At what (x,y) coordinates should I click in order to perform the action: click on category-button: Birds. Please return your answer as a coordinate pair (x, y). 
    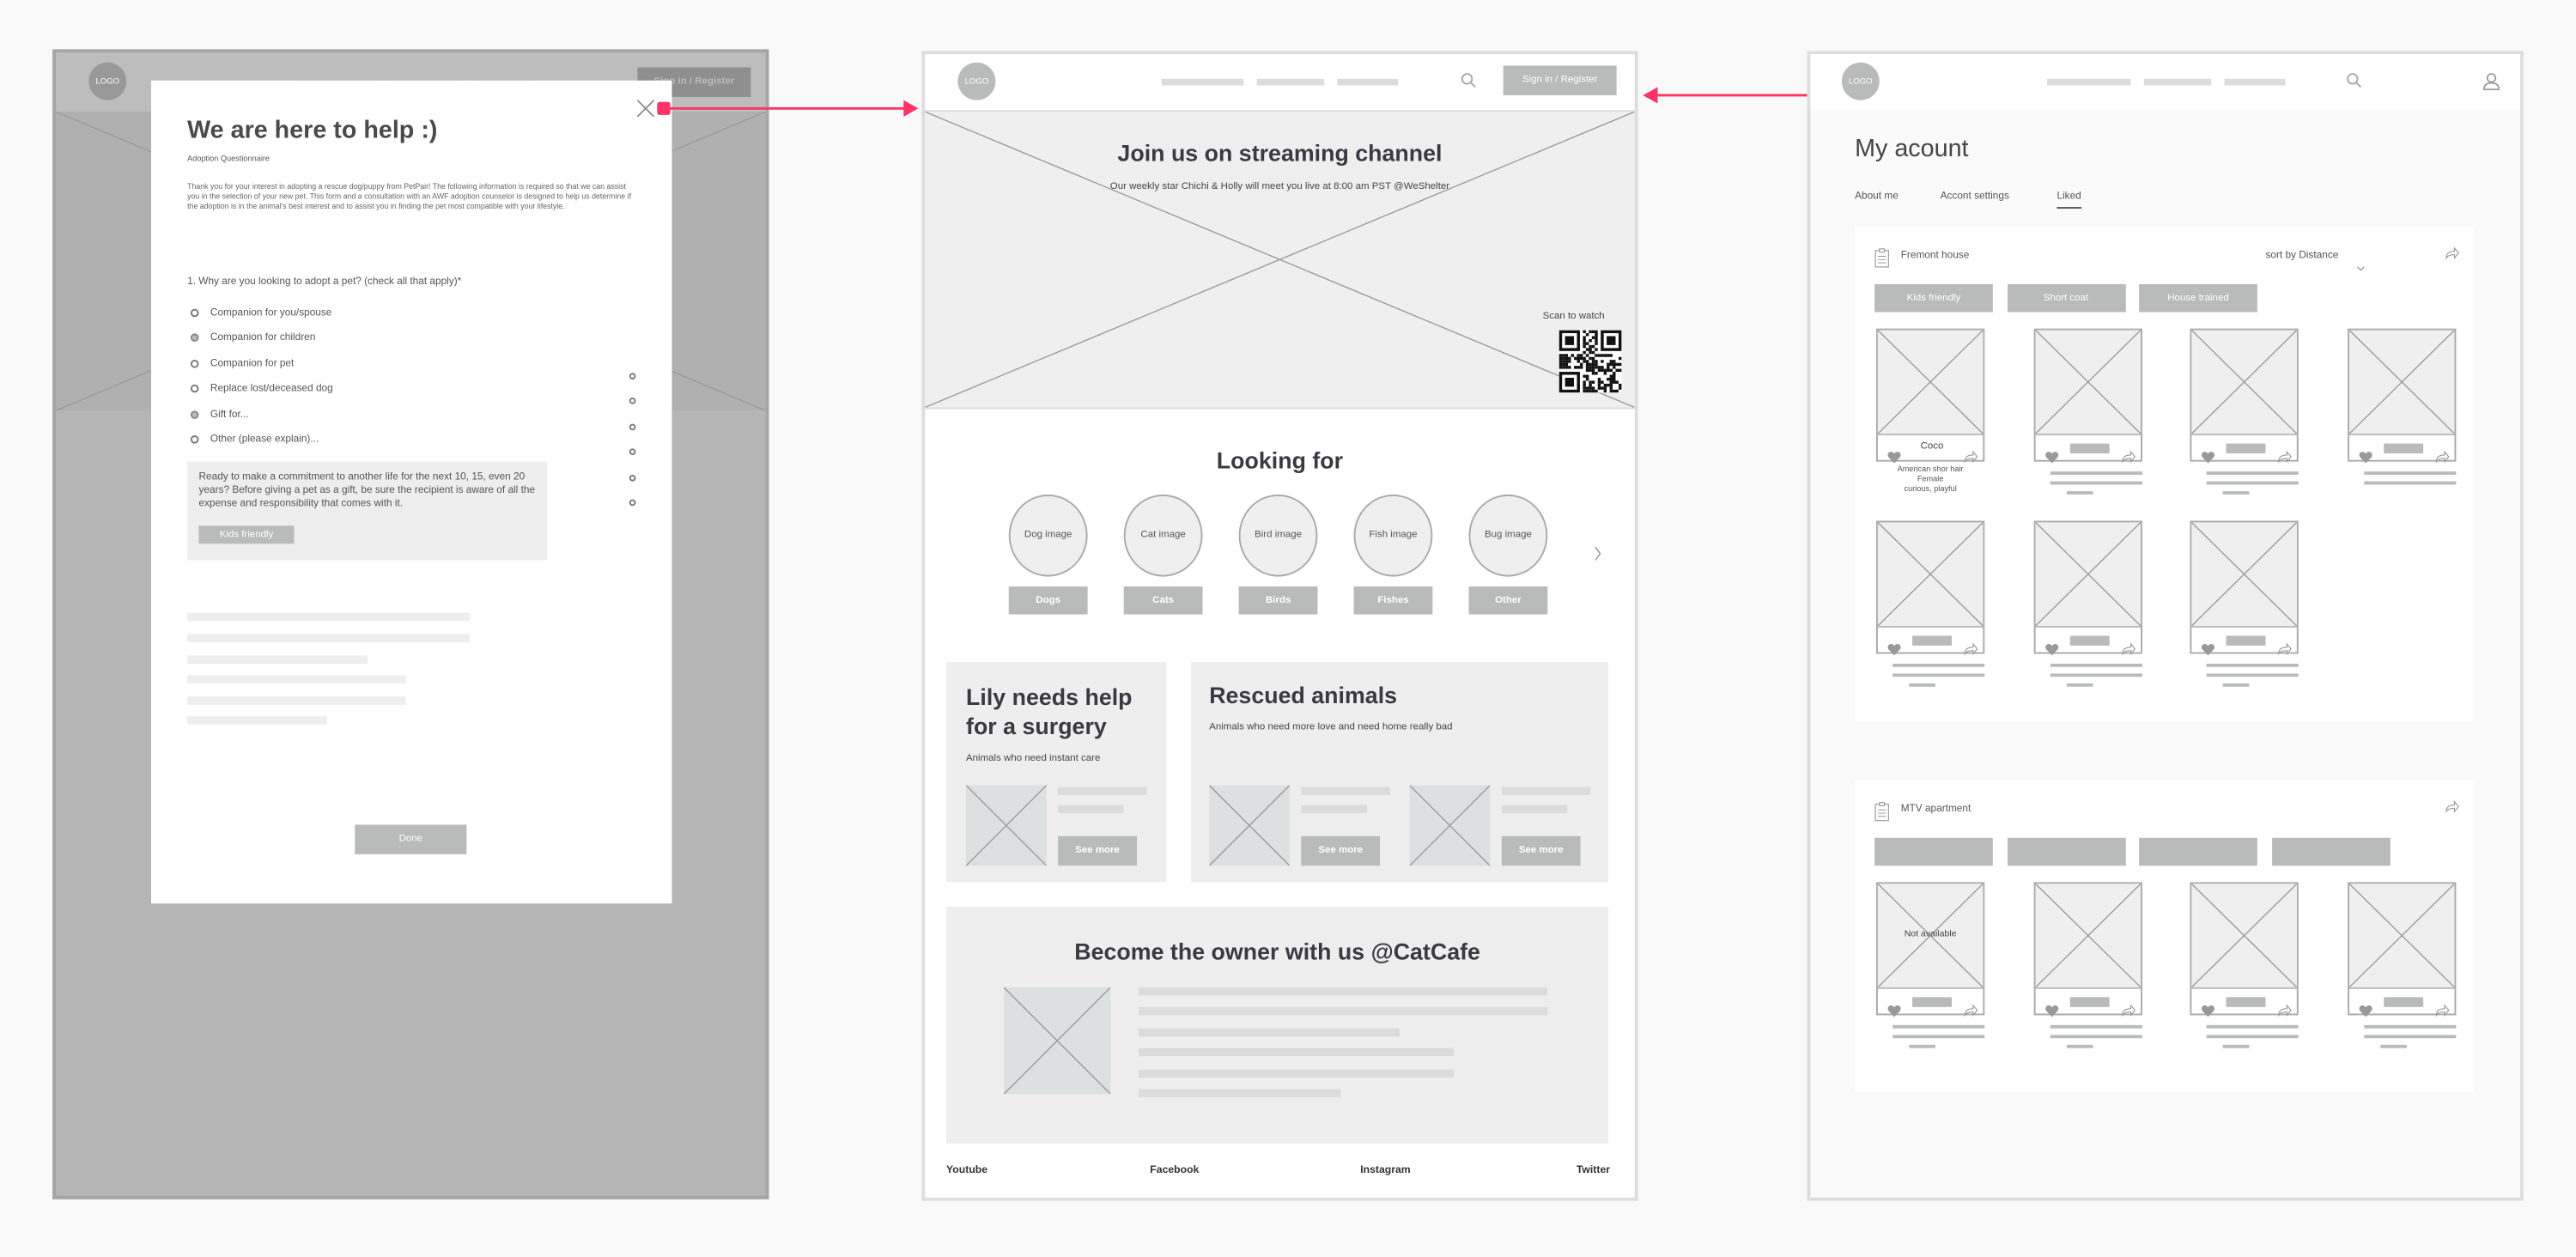
    Looking at the image, I should click on (1278, 600).